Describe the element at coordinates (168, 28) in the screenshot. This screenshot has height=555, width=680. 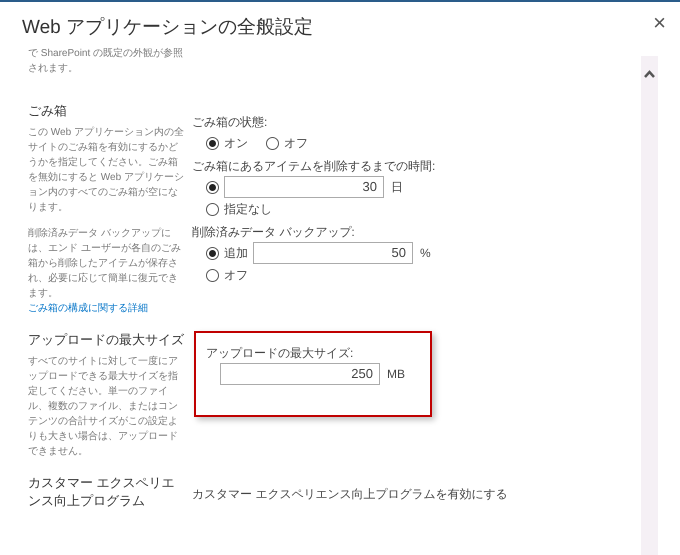
I see `window-title: Web アプリケーションの全般設定` at that location.